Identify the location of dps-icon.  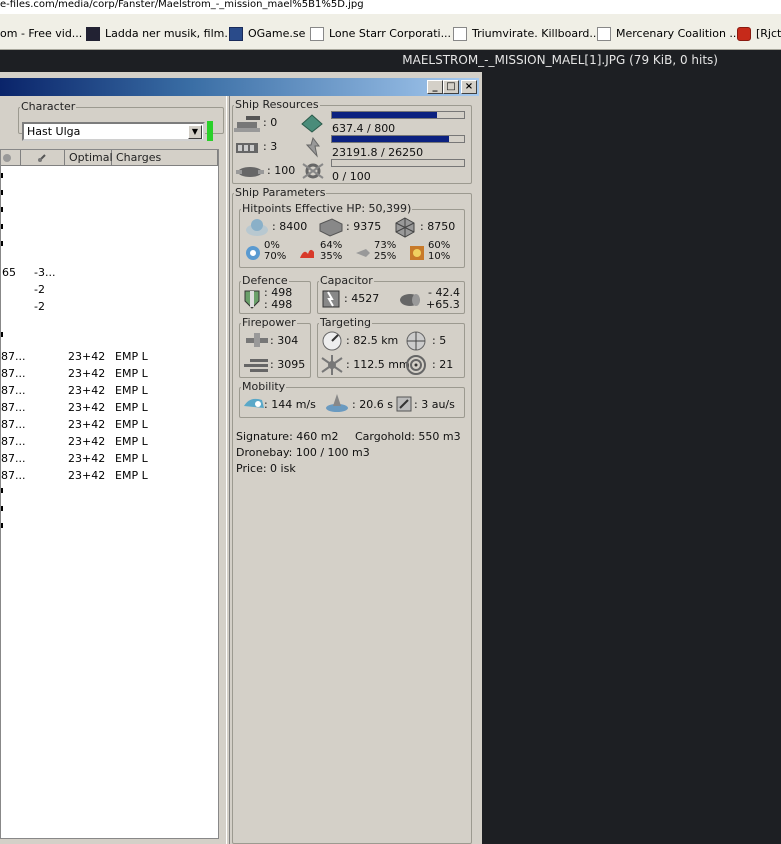
(256, 365).